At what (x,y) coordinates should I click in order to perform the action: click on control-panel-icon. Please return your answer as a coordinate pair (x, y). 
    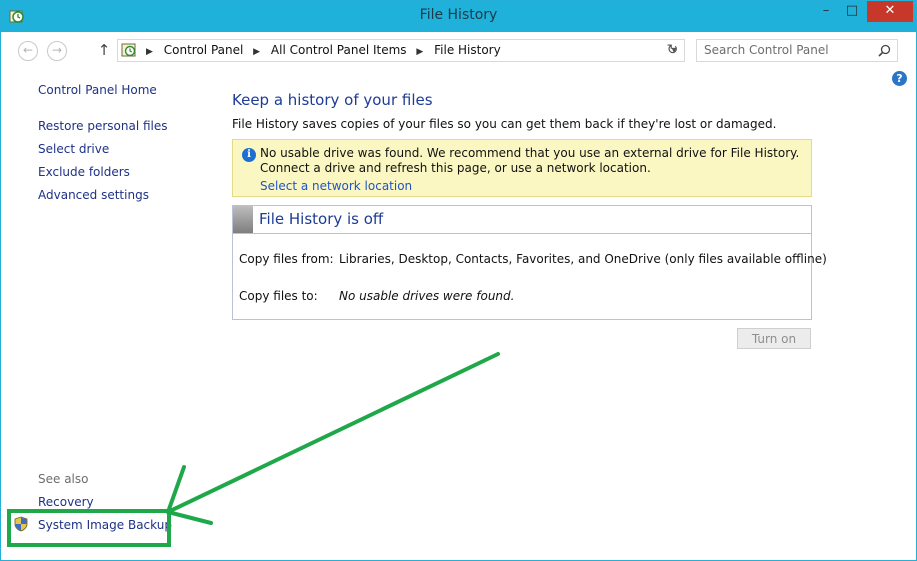
    Looking at the image, I should click on (128, 50).